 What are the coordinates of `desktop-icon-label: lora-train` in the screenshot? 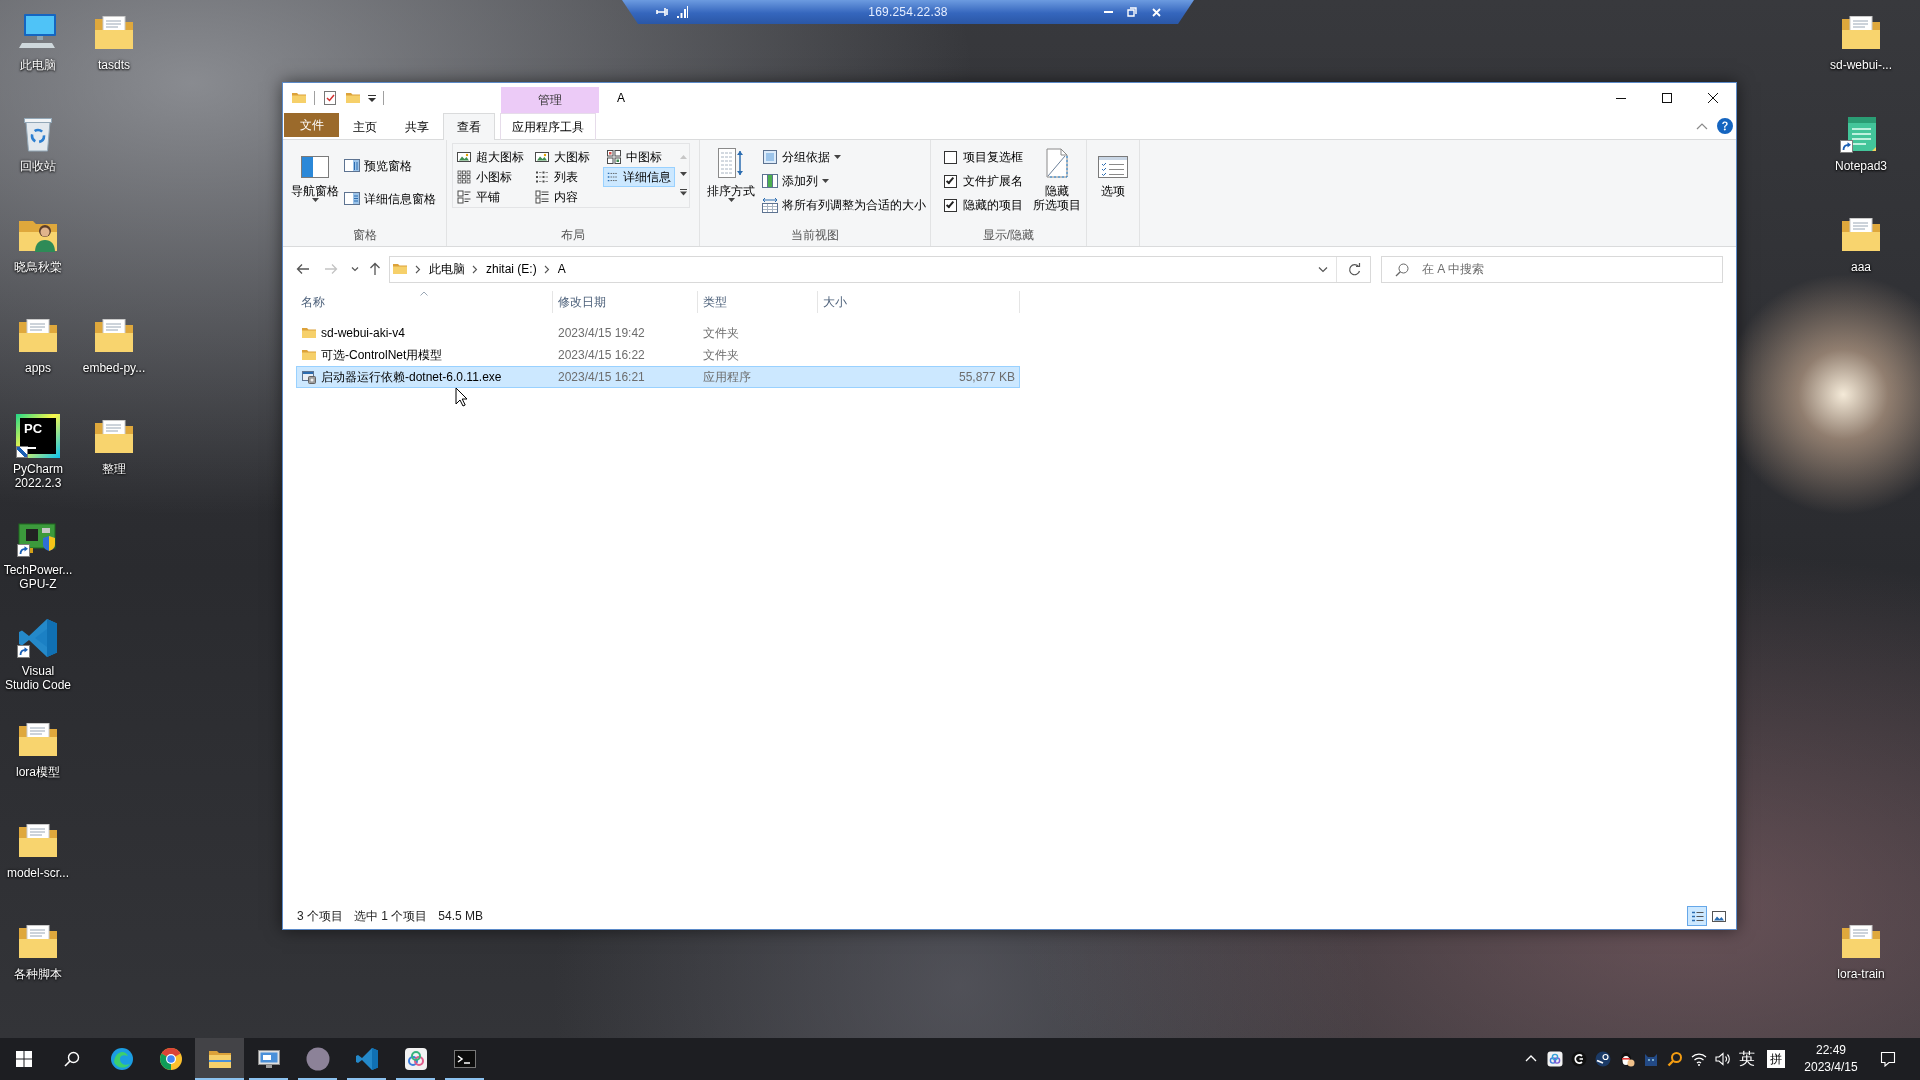 It's located at (1861, 974).